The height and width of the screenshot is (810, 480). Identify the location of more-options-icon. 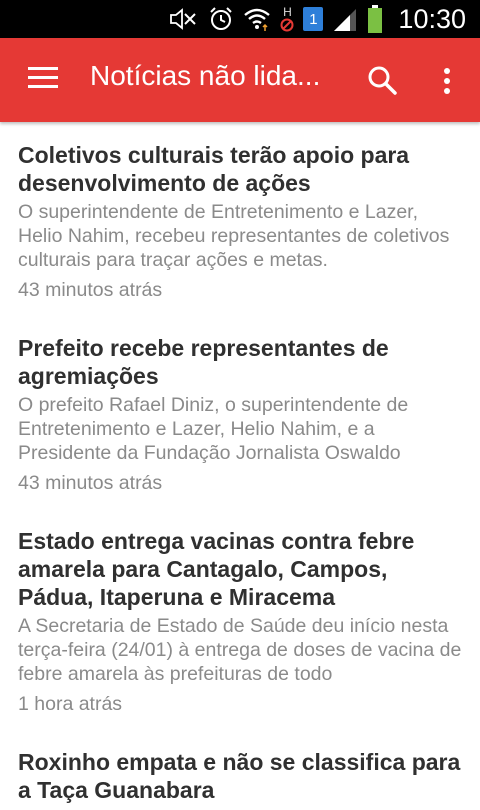
(447, 81).